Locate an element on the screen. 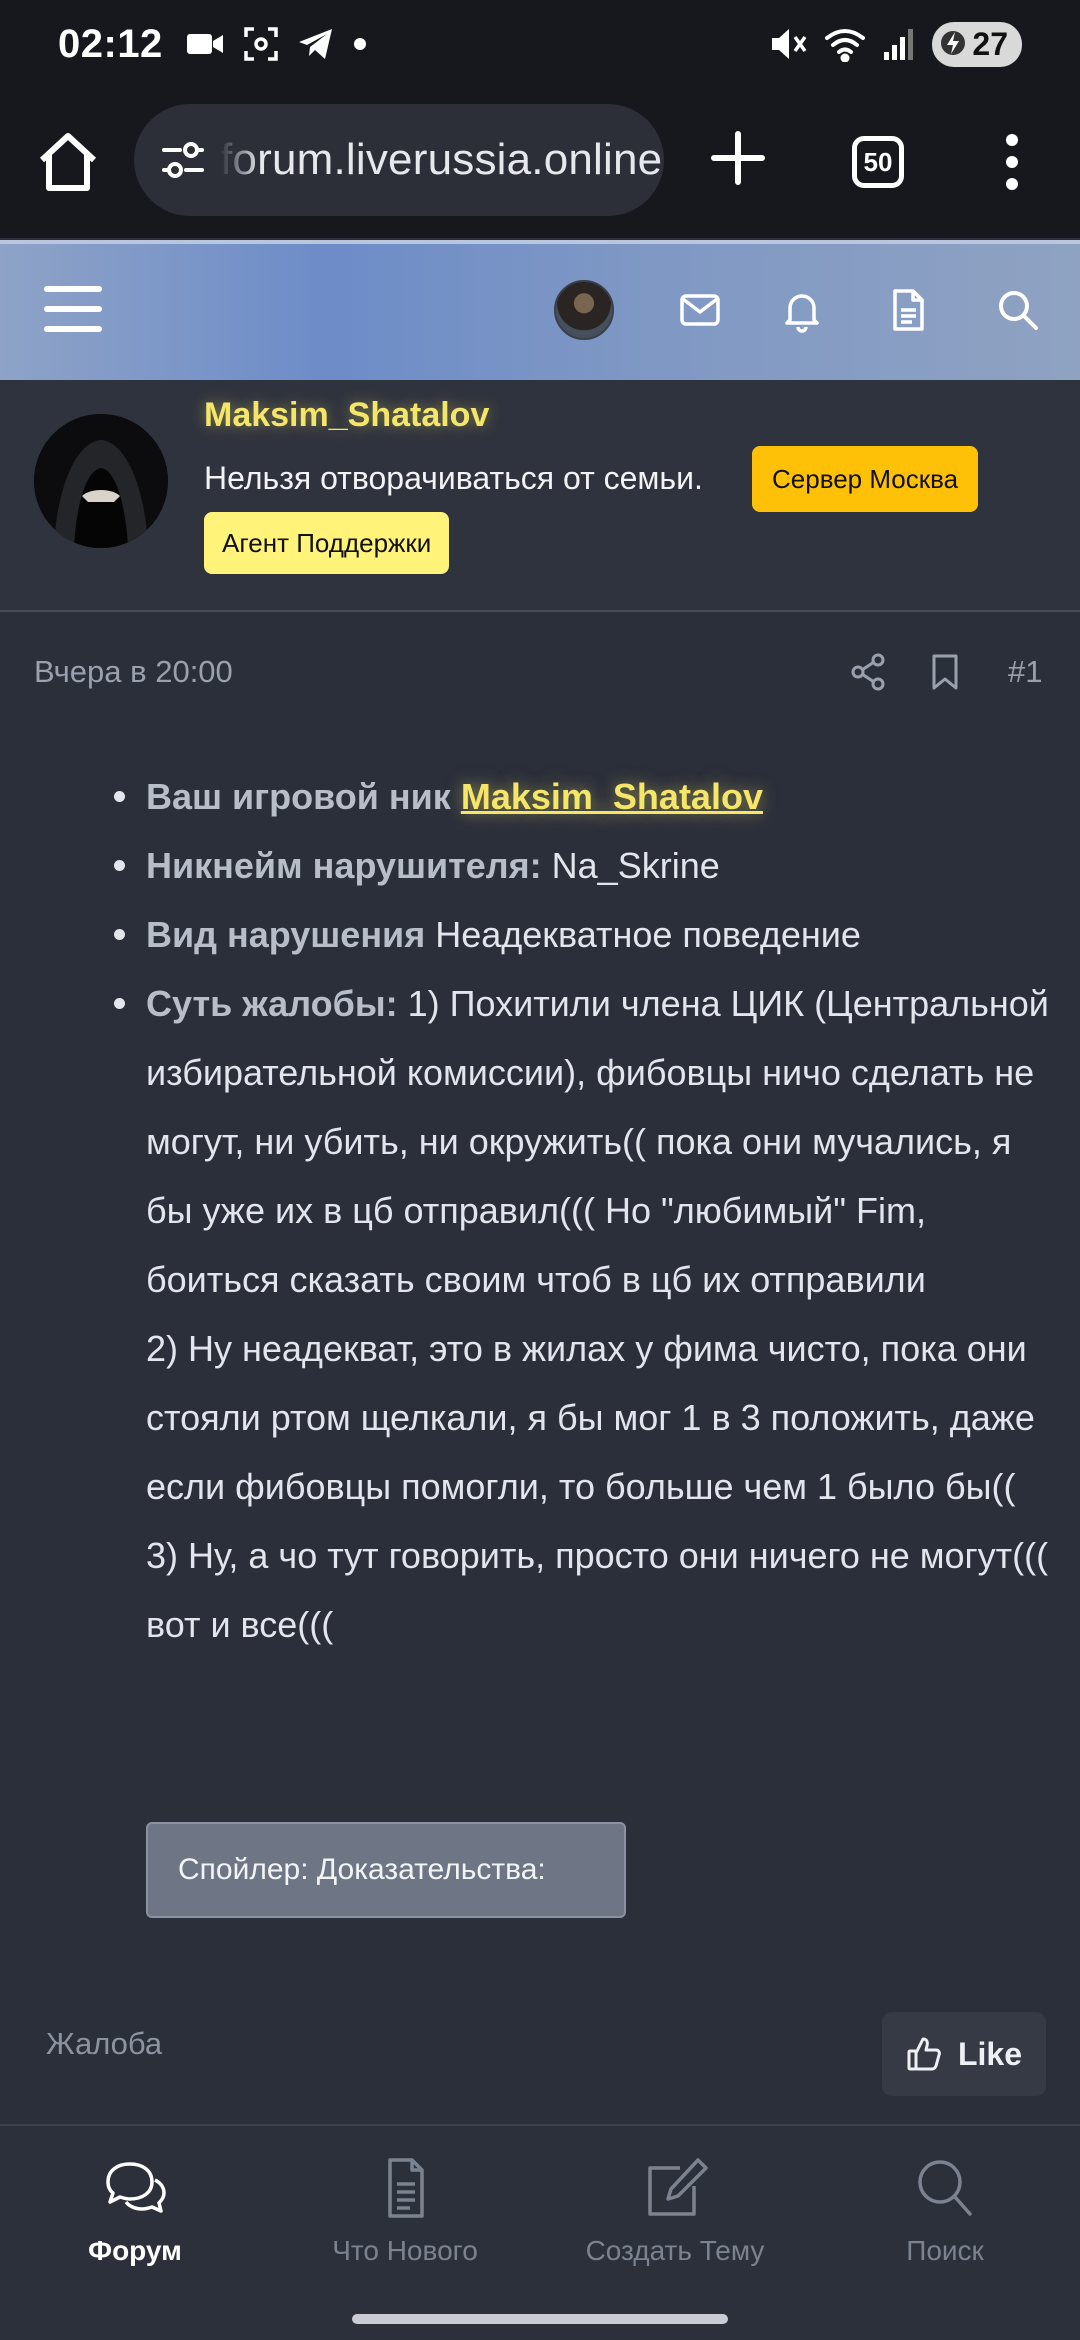 This screenshot has height=2340, width=1080. bottom-navigation: Форум Что Нового Создать Тему Поиск is located at coordinates (540, 2232).